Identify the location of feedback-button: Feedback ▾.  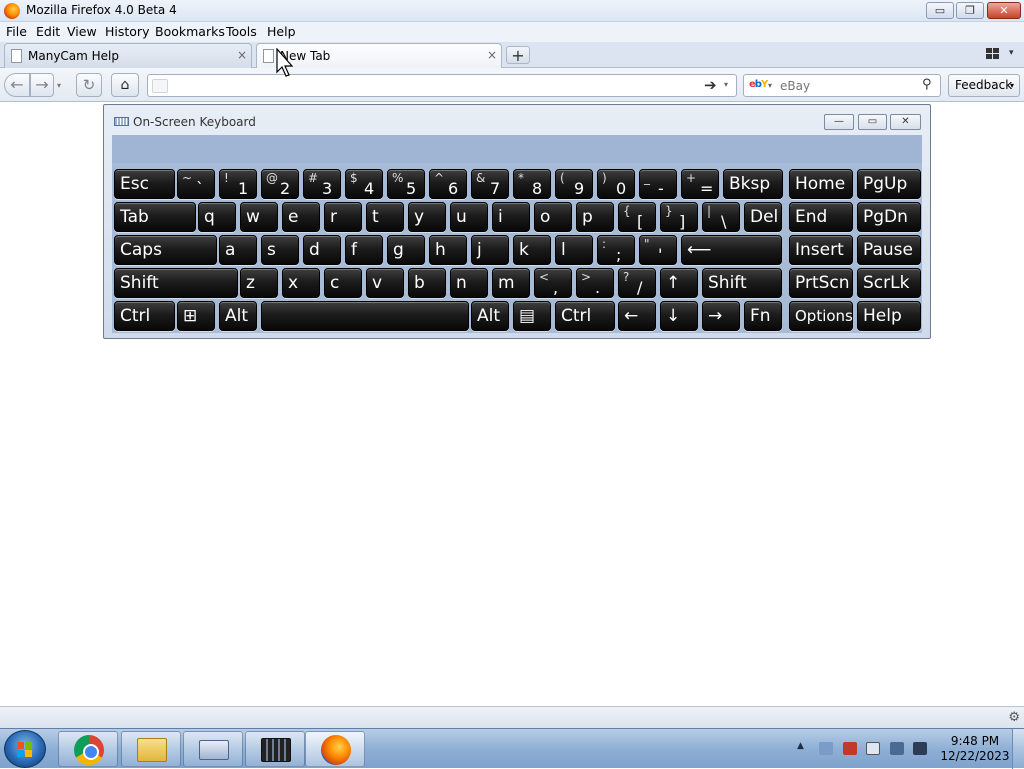
(984, 85).